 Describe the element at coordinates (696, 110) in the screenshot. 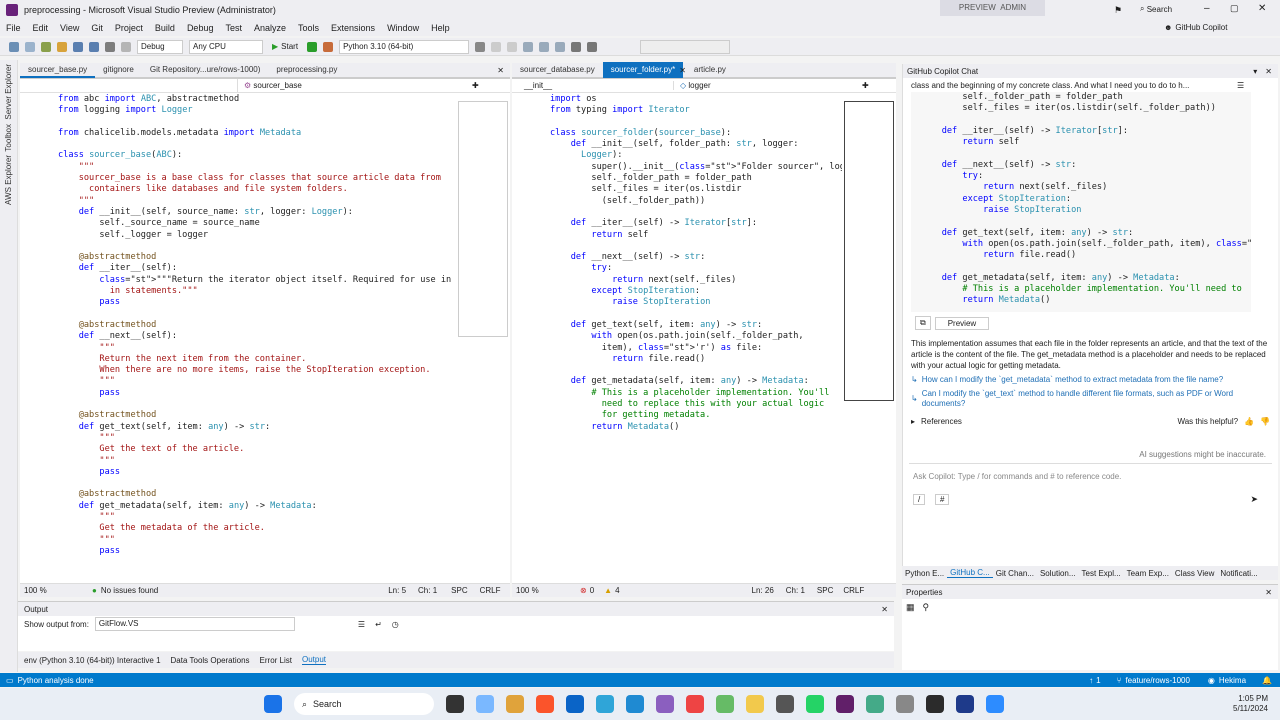

I see `code-line: from typing import Iterator` at that location.